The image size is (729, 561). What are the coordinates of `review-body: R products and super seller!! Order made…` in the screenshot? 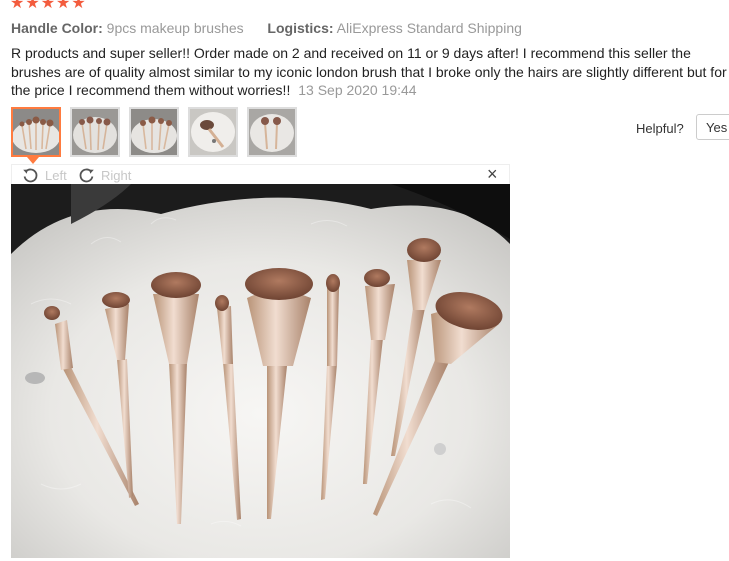 It's located at (370, 72).